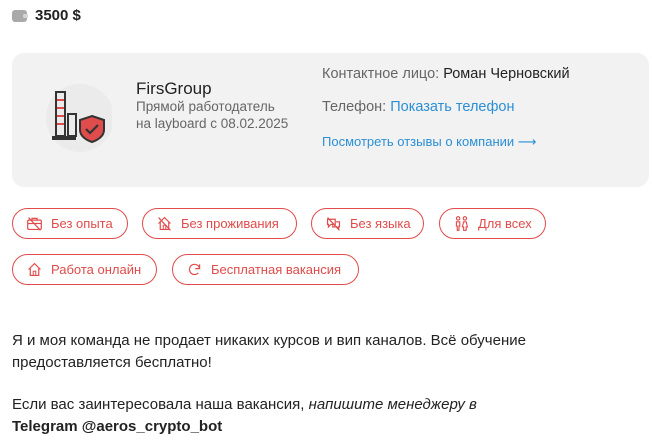 Image resolution: width=652 pixels, height=440 pixels. Describe the element at coordinates (34, 224) in the screenshot. I see `briefcase-icon` at that location.